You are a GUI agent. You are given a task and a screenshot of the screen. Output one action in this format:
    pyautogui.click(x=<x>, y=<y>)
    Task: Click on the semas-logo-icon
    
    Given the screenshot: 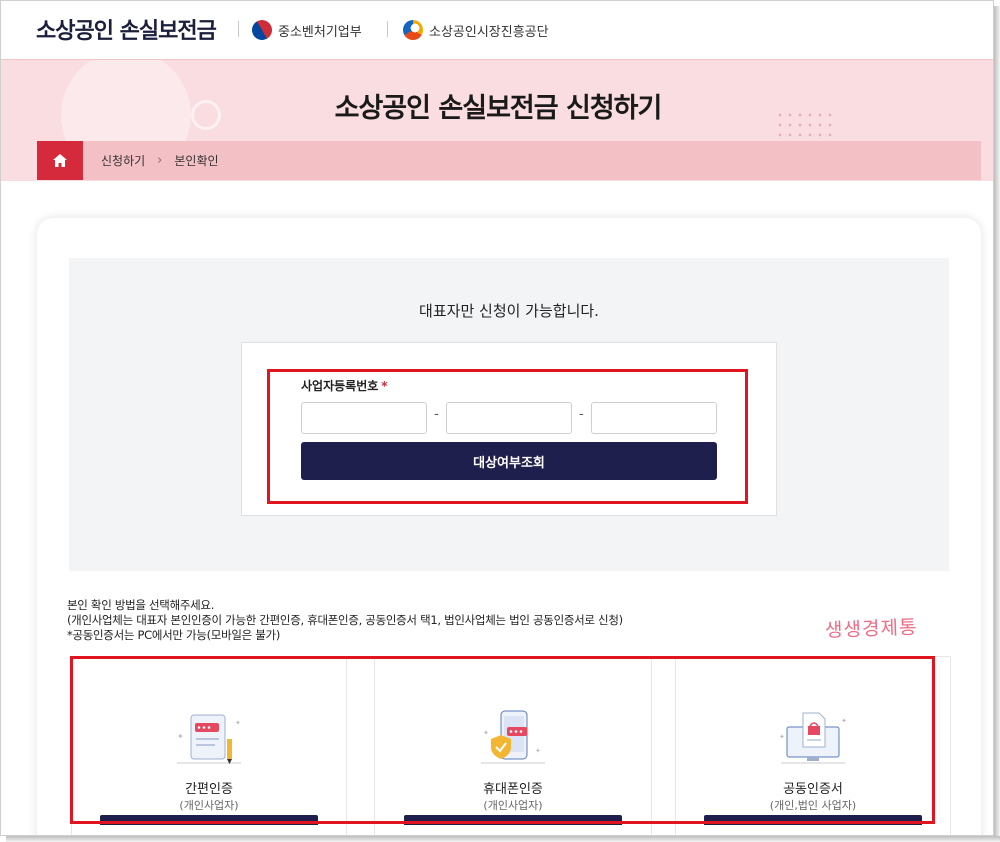 What is the action you would take?
    pyautogui.click(x=413, y=30)
    